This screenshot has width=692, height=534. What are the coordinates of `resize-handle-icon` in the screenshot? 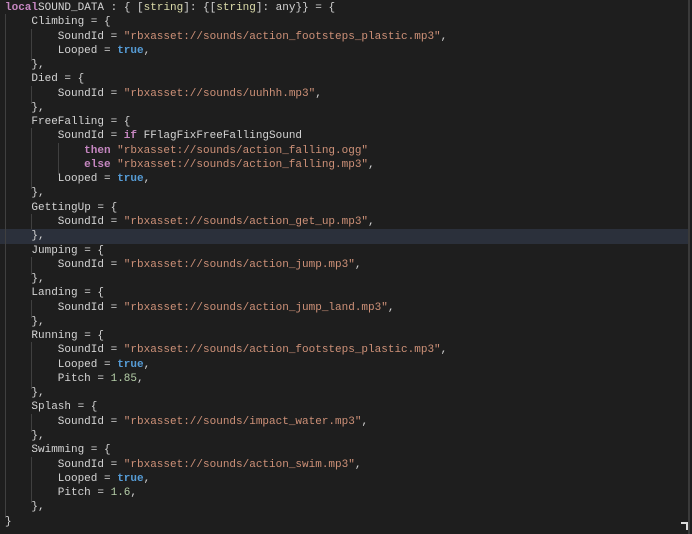 It's located at (684, 526).